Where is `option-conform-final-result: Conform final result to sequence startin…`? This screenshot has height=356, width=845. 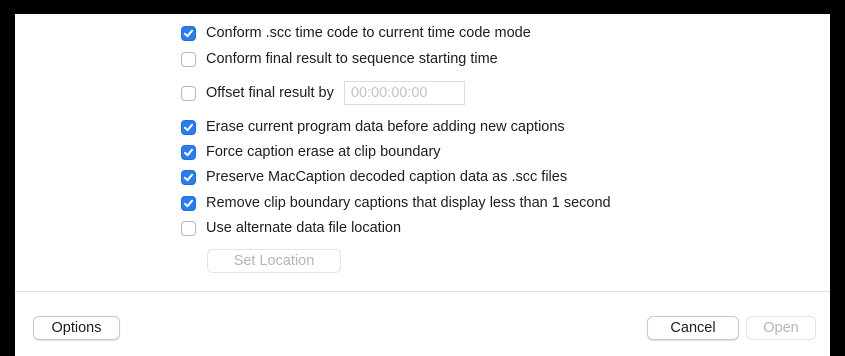 option-conform-final-result: Conform final result to sequence startin… is located at coordinates (339, 59).